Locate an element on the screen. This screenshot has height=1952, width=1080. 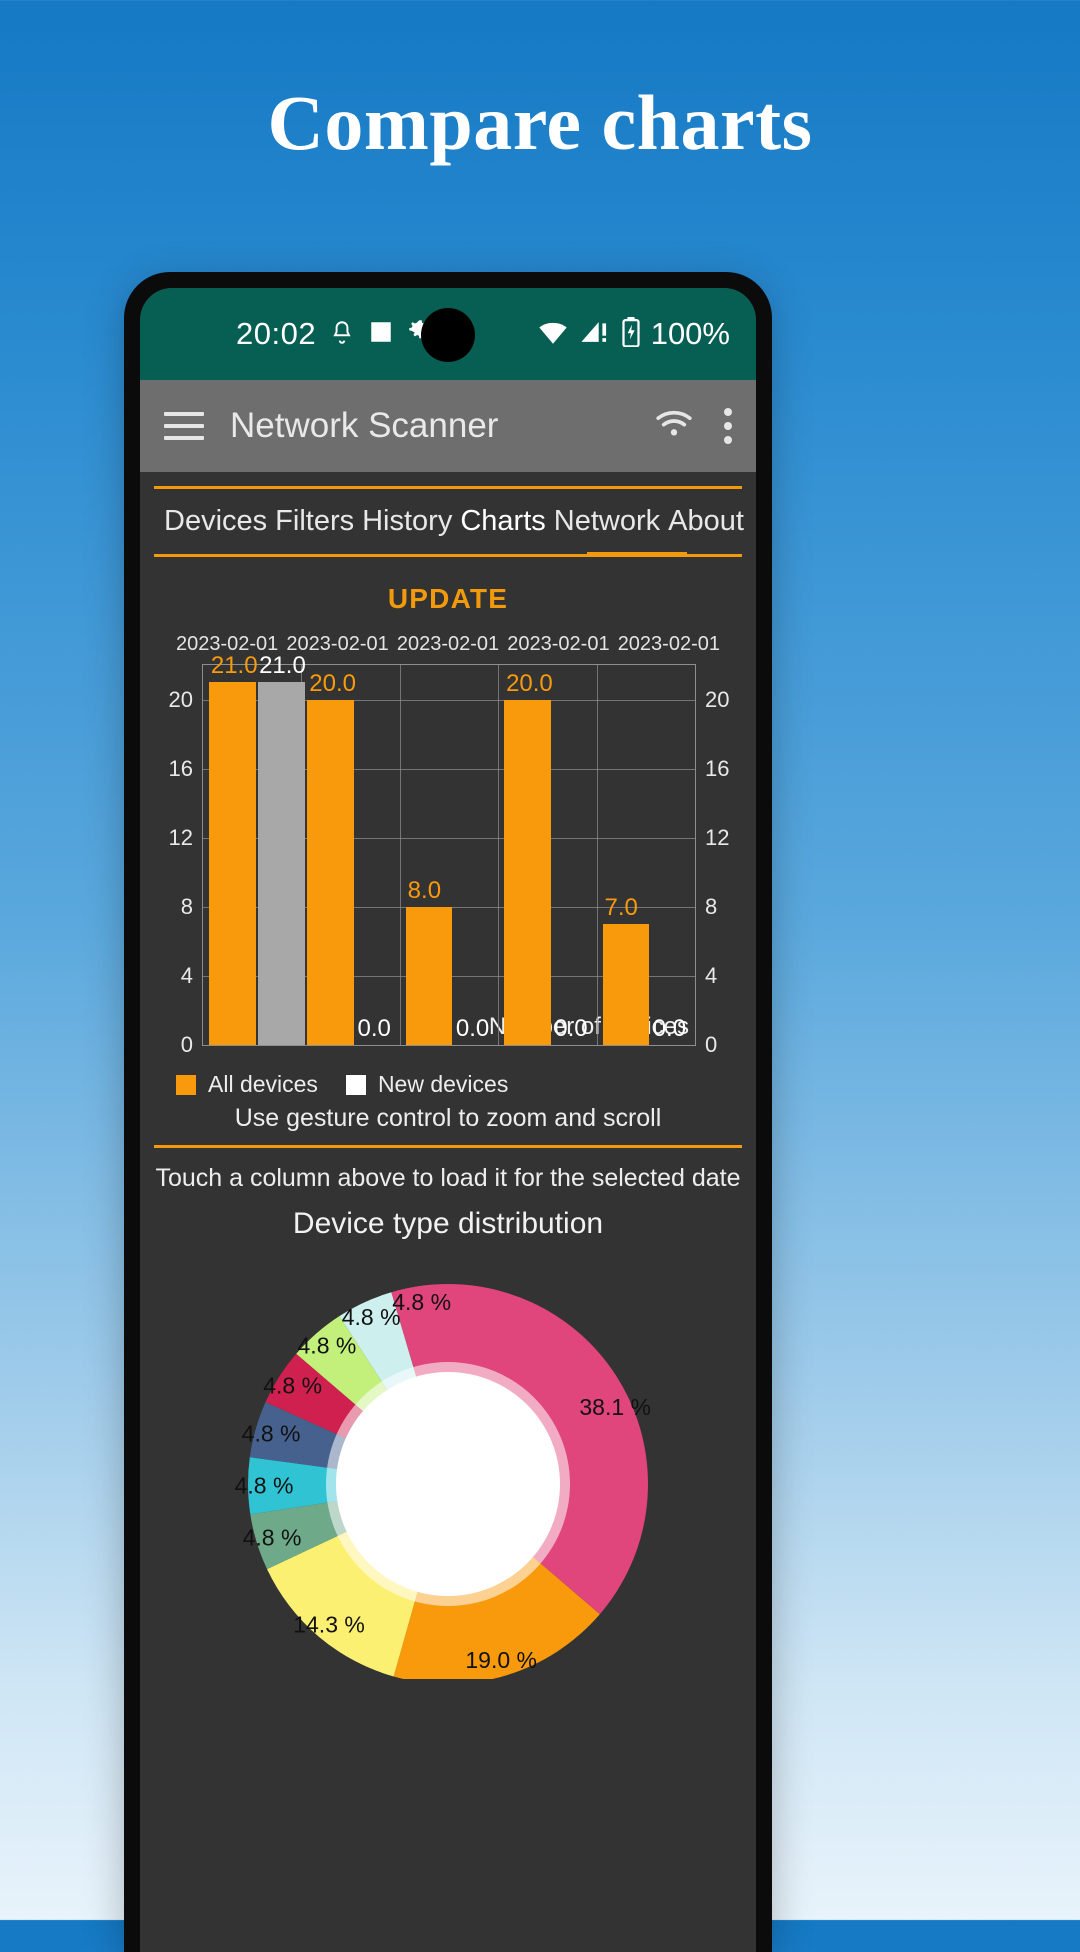
bar-value-label: 8.0 is located at coordinates (424, 890).